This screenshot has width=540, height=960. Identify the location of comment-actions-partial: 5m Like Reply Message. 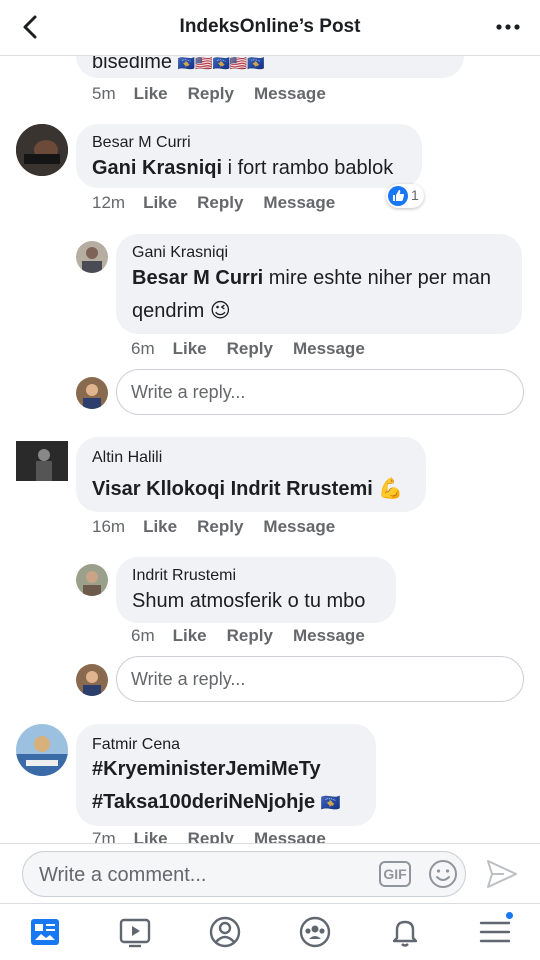
(219, 94).